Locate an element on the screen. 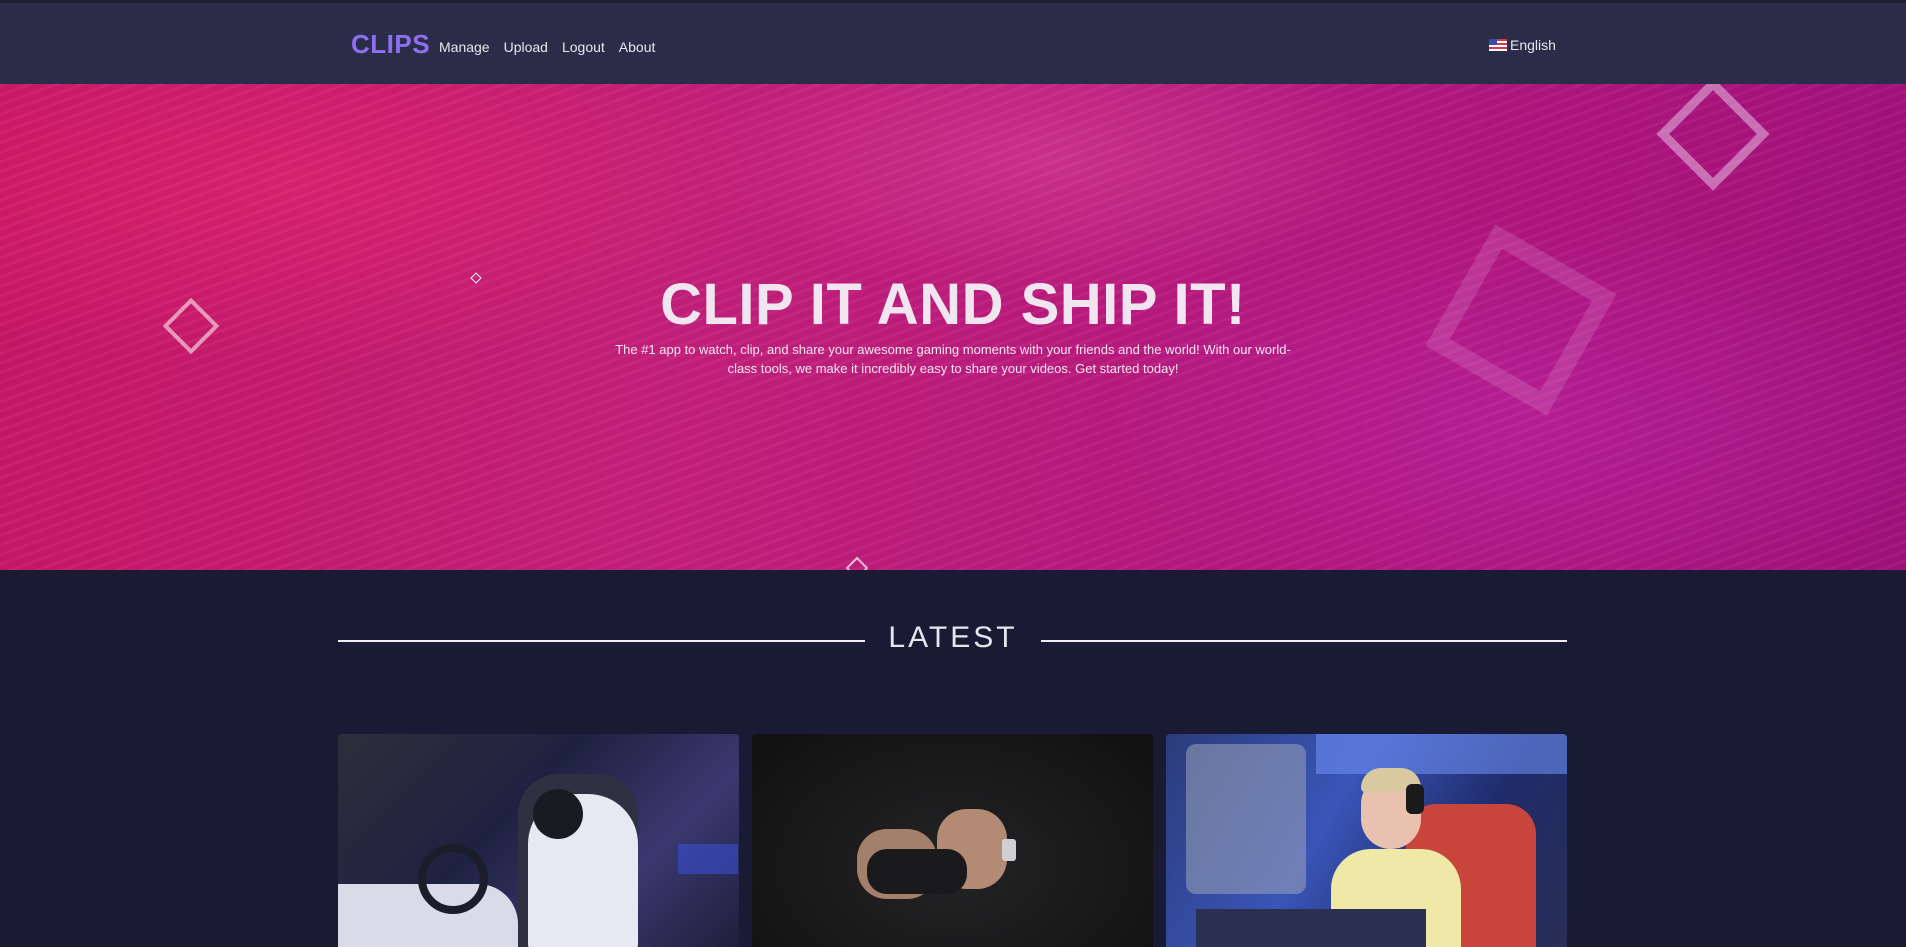  section-divider-right is located at coordinates (1304, 641).